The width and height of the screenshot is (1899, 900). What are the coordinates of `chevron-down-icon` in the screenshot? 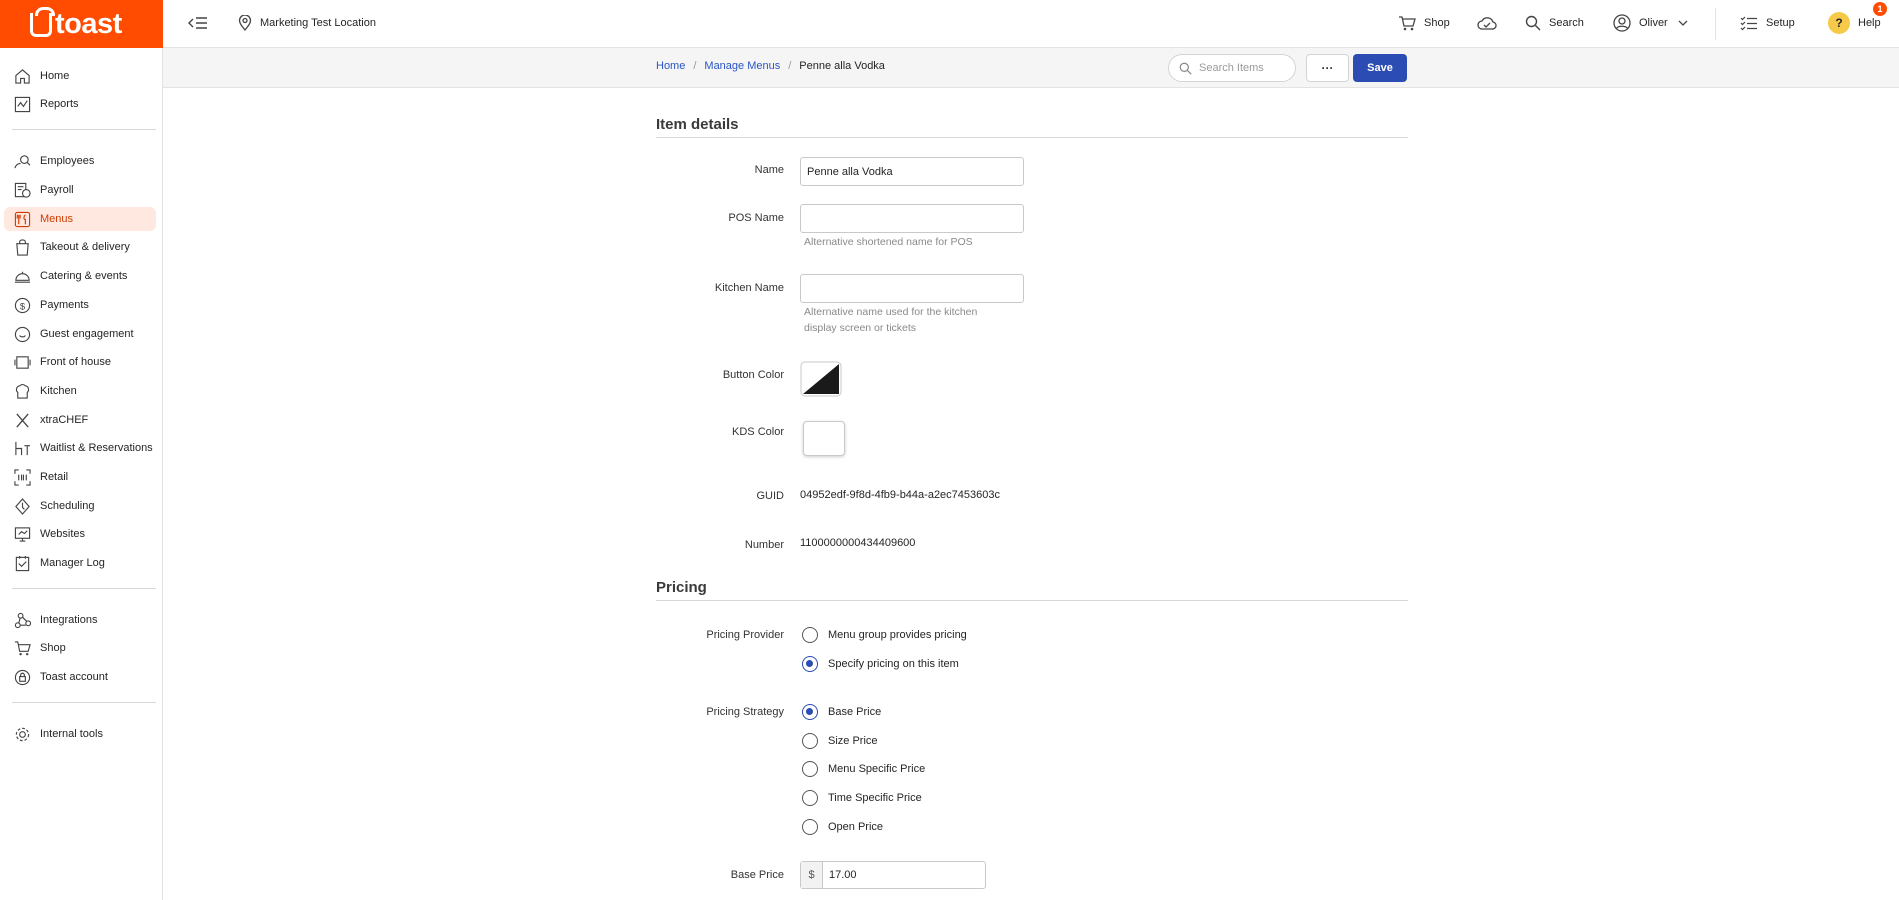 It's located at (1683, 23).